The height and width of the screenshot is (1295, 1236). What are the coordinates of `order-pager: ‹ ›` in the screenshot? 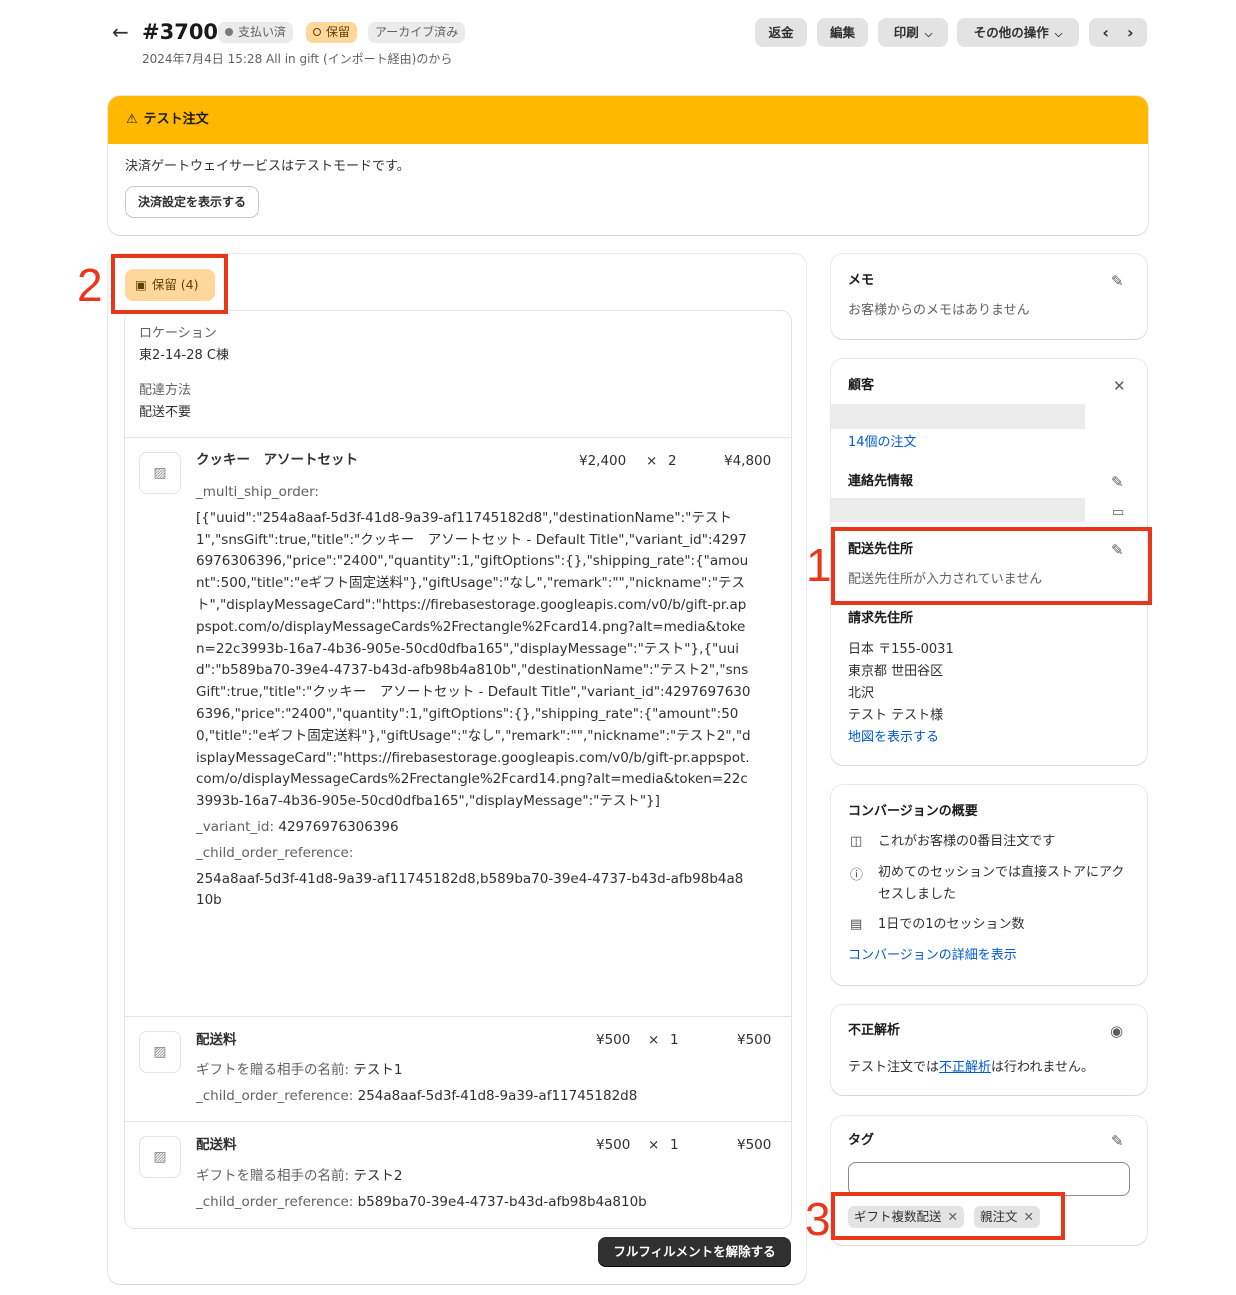 It's located at (1118, 32).